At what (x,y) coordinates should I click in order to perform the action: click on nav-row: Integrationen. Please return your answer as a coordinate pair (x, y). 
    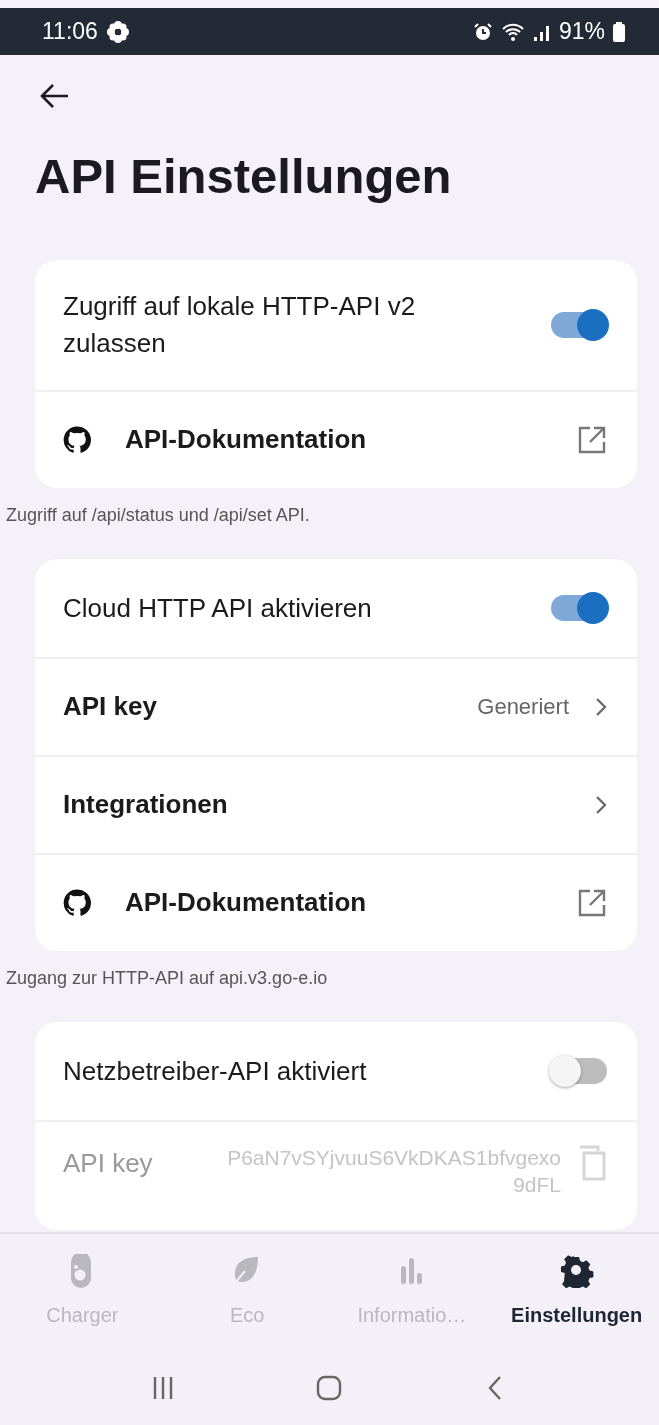
    Looking at the image, I should click on (336, 803).